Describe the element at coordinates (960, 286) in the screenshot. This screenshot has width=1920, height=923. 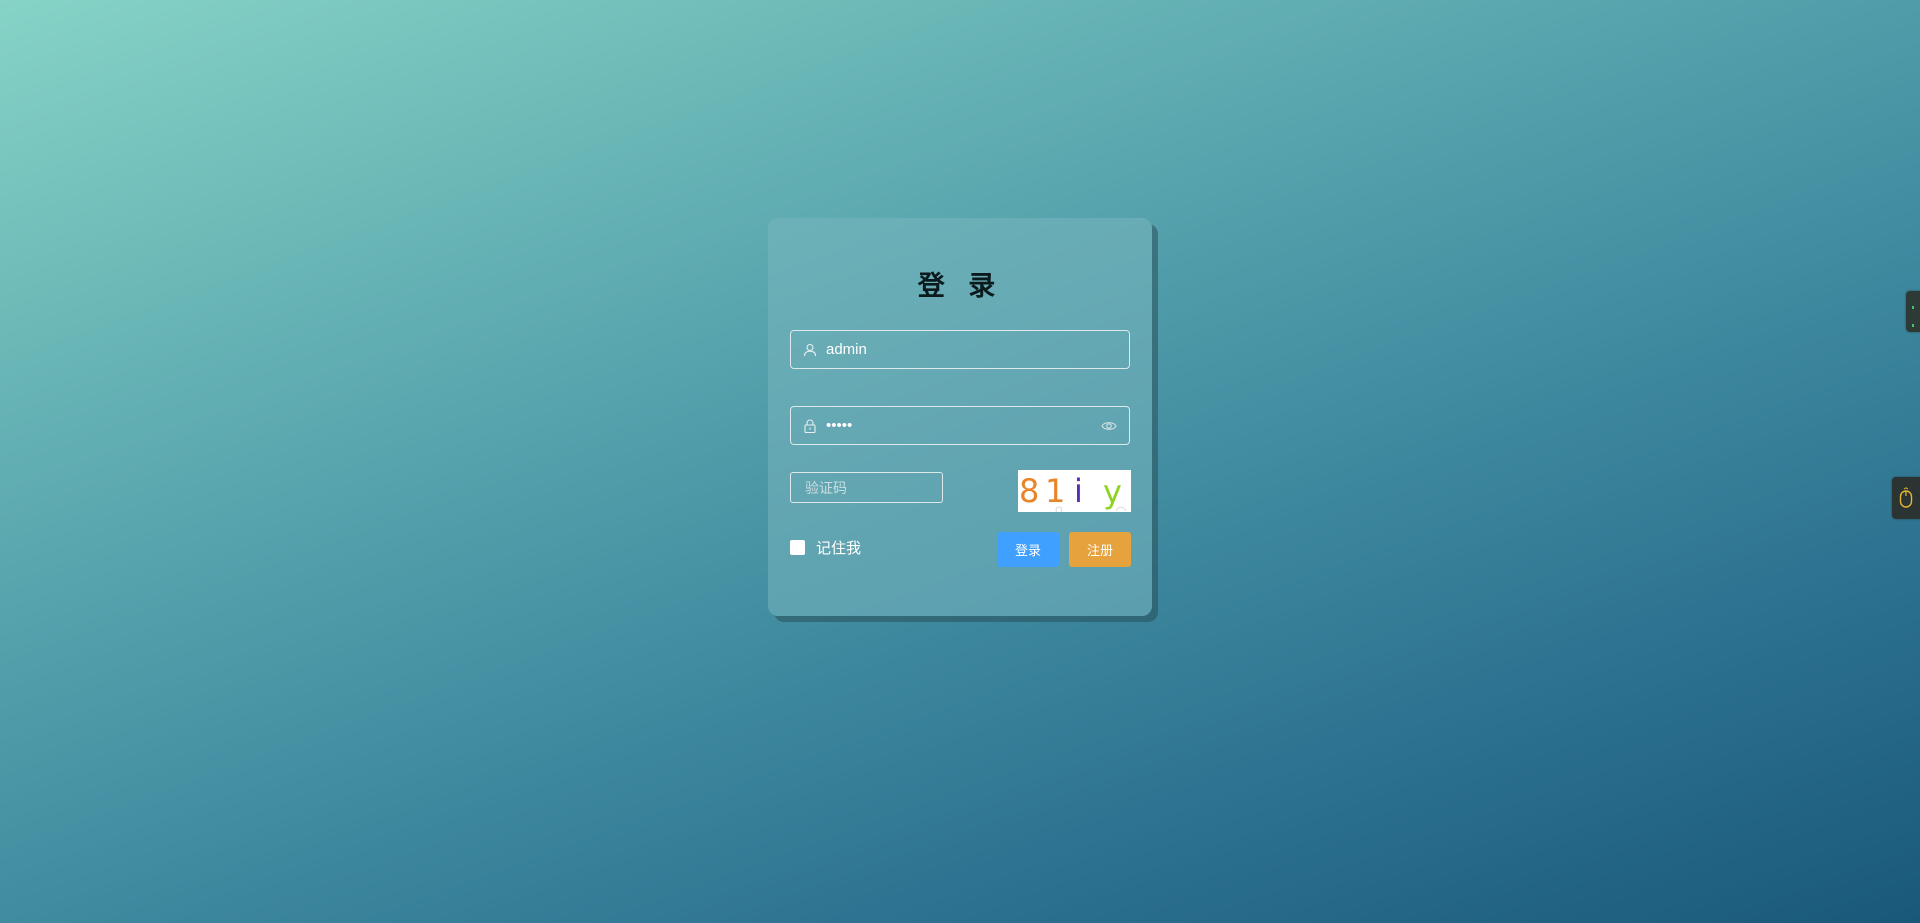
I see `login-title: 登 录` at that location.